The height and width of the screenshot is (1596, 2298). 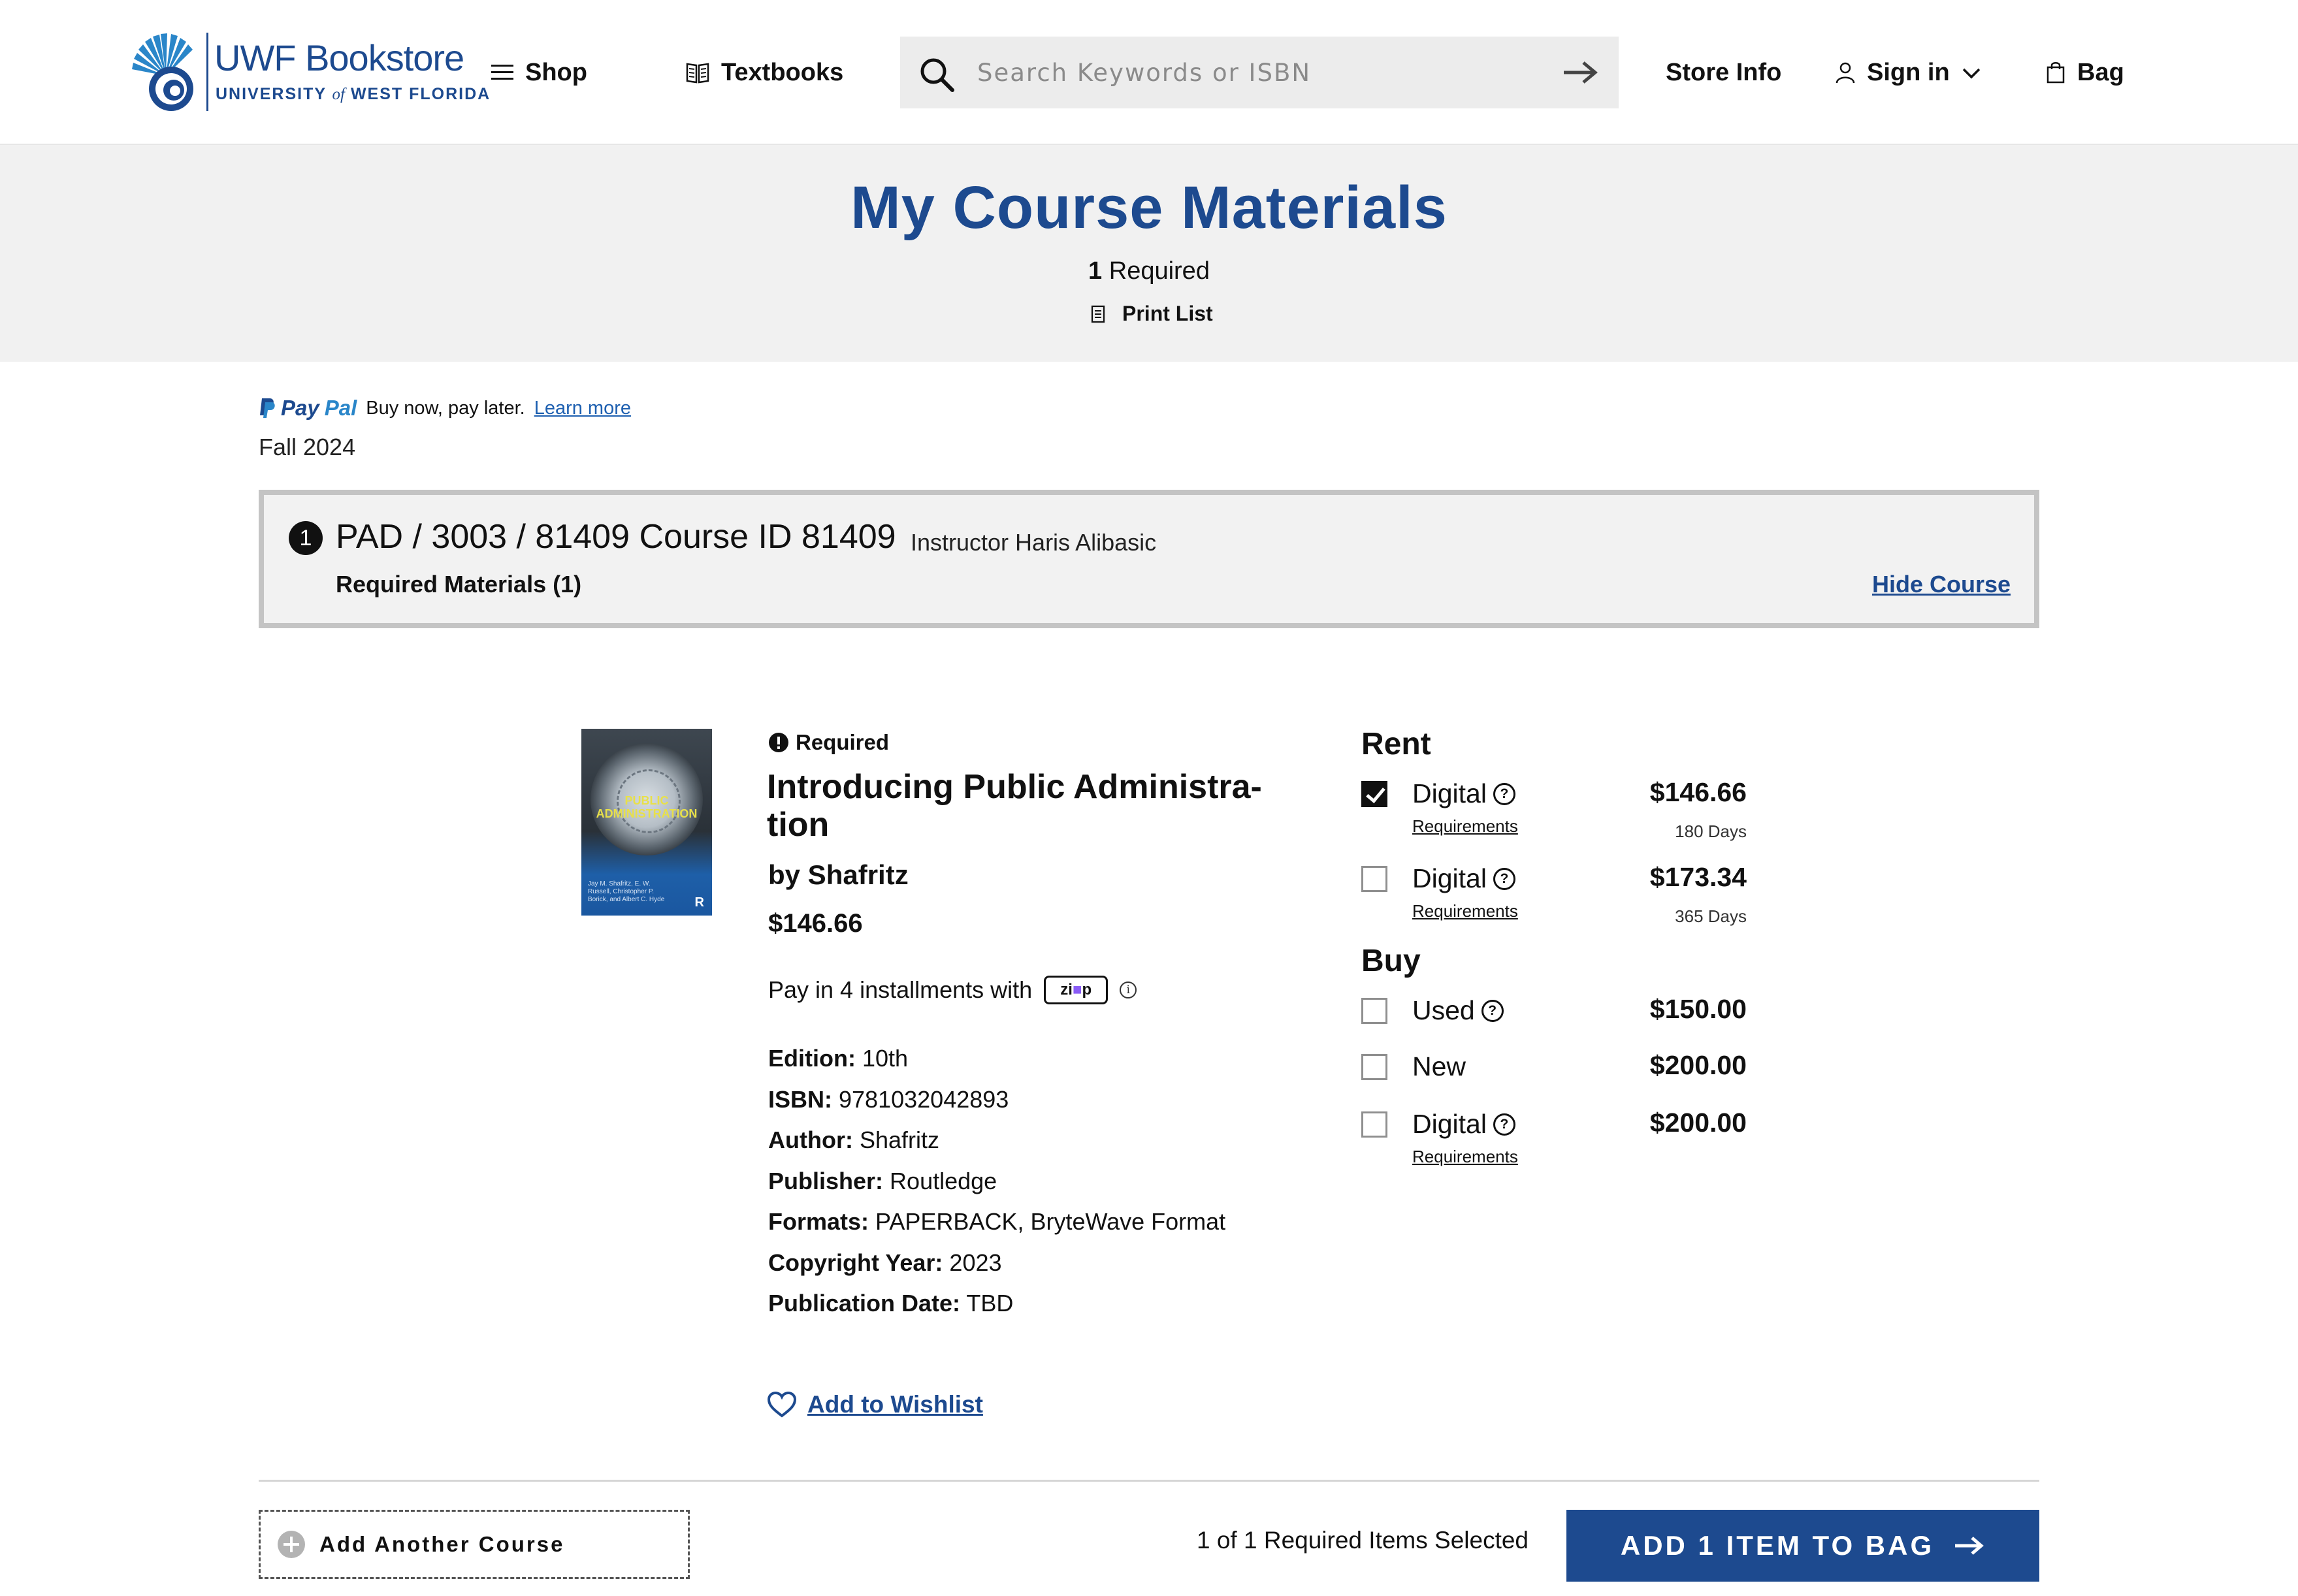 What do you see at coordinates (1396, 744) in the screenshot?
I see `rent-heading: Rent` at bounding box center [1396, 744].